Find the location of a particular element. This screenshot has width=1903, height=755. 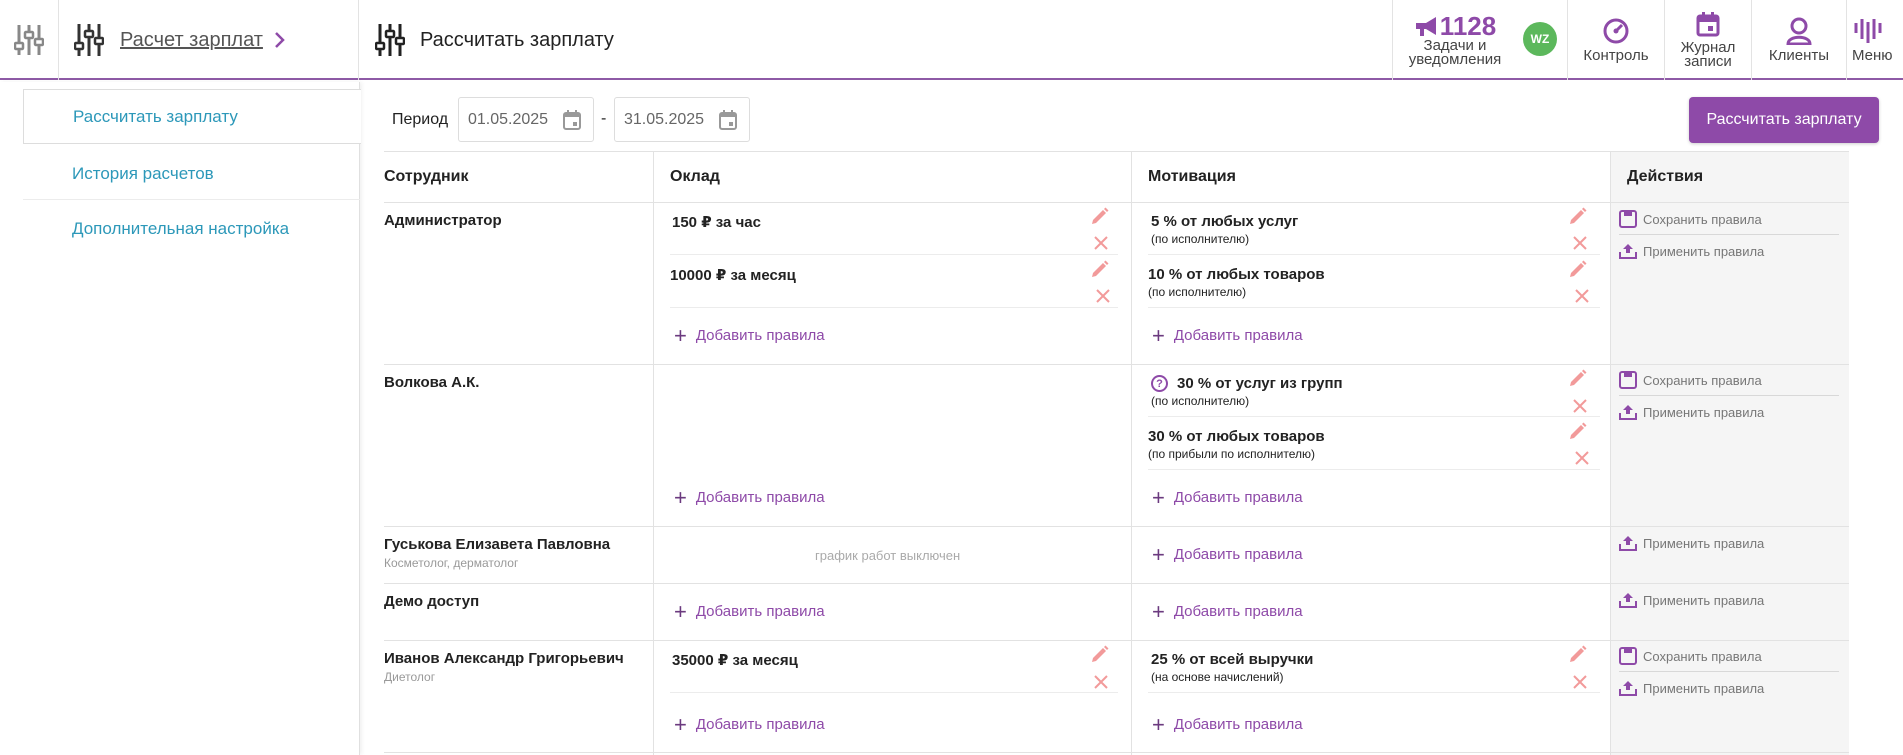

help-icon: ? is located at coordinates (1159, 383).